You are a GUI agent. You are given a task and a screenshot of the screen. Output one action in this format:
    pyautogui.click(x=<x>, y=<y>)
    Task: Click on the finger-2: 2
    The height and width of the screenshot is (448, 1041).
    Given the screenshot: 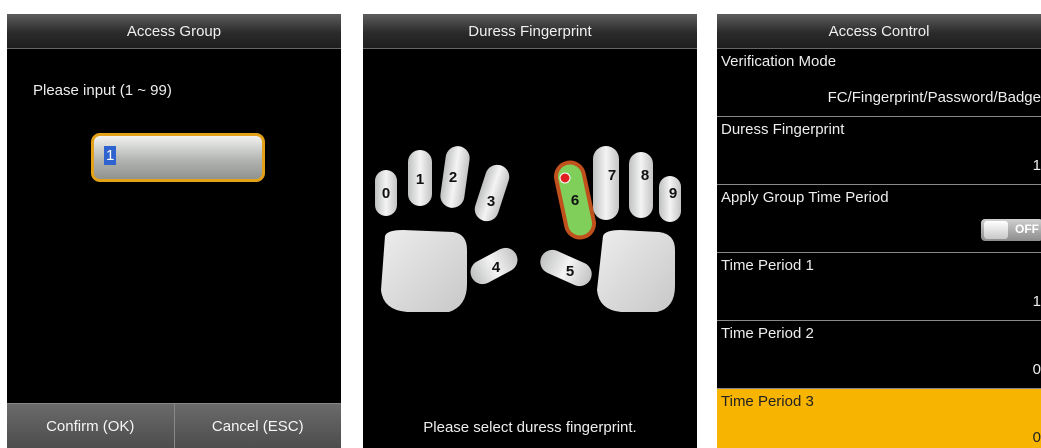 What is the action you would take?
    pyautogui.click(x=455, y=177)
    